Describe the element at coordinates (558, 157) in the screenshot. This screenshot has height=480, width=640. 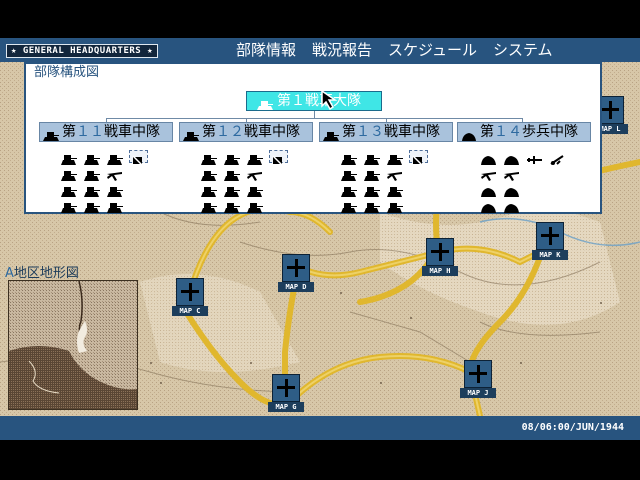
I see `anti-tank-unit-icon` at that location.